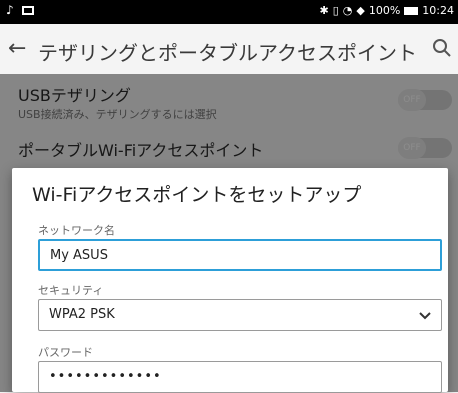  Describe the element at coordinates (17, 48) in the screenshot. I see `back-arrow-icon: ←` at that location.